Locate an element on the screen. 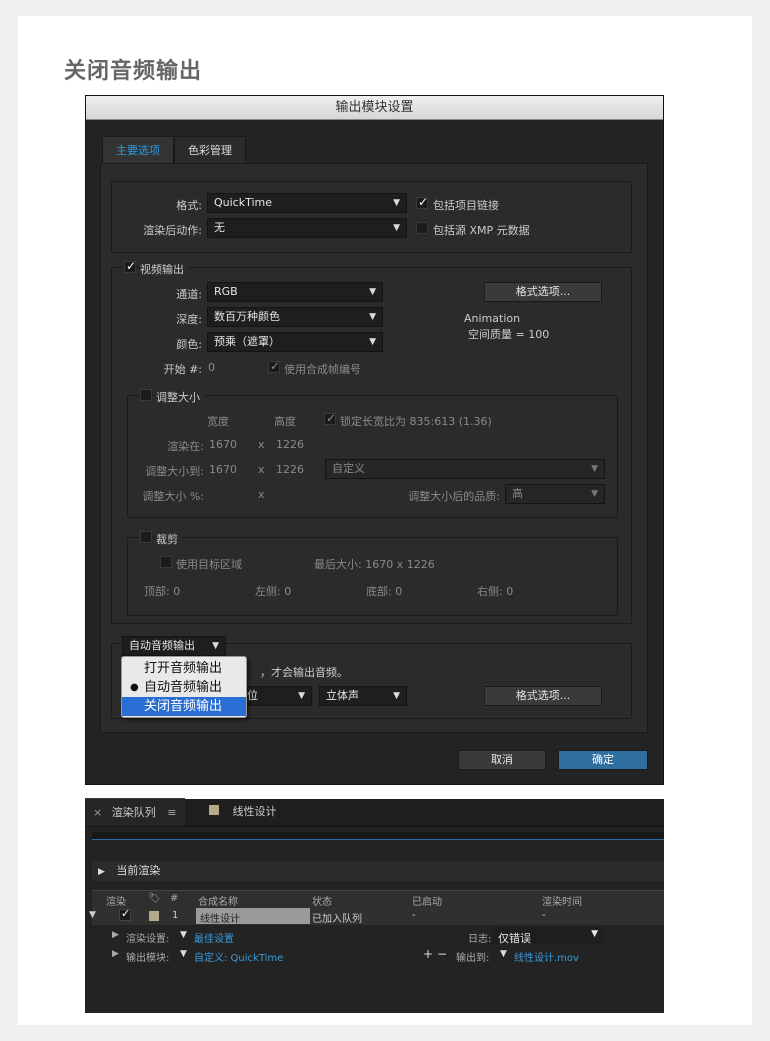 This screenshot has height=1041, width=770. video-output-checkbox: ✓ is located at coordinates (130, 266).